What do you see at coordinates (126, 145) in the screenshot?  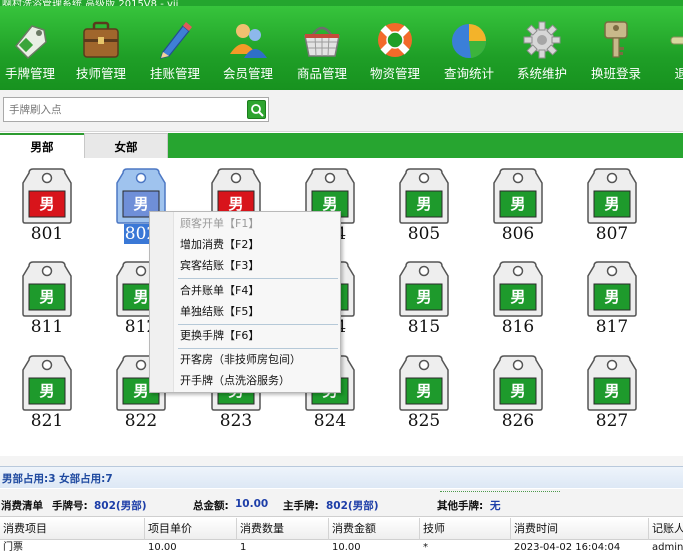 I see `tab-female: 女部` at bounding box center [126, 145].